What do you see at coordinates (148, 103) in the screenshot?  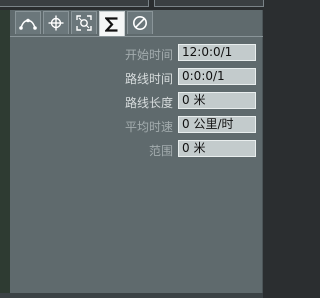 I see `route-length-label: 路线长度` at bounding box center [148, 103].